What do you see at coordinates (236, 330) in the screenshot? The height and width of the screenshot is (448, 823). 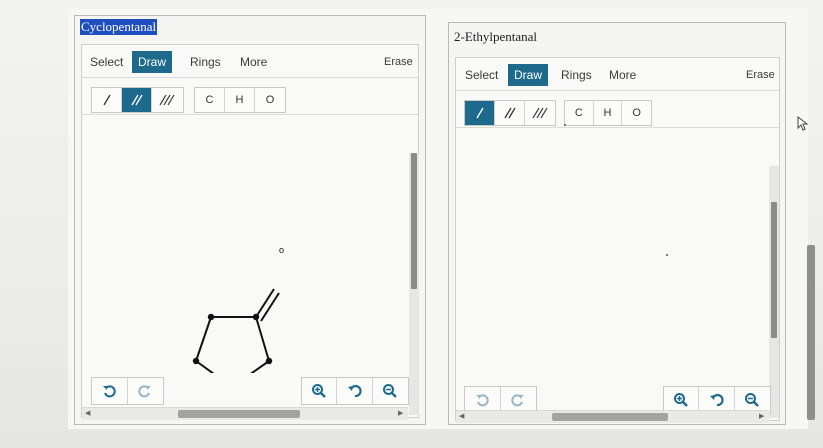 I see `cyclopentanal-structure` at bounding box center [236, 330].